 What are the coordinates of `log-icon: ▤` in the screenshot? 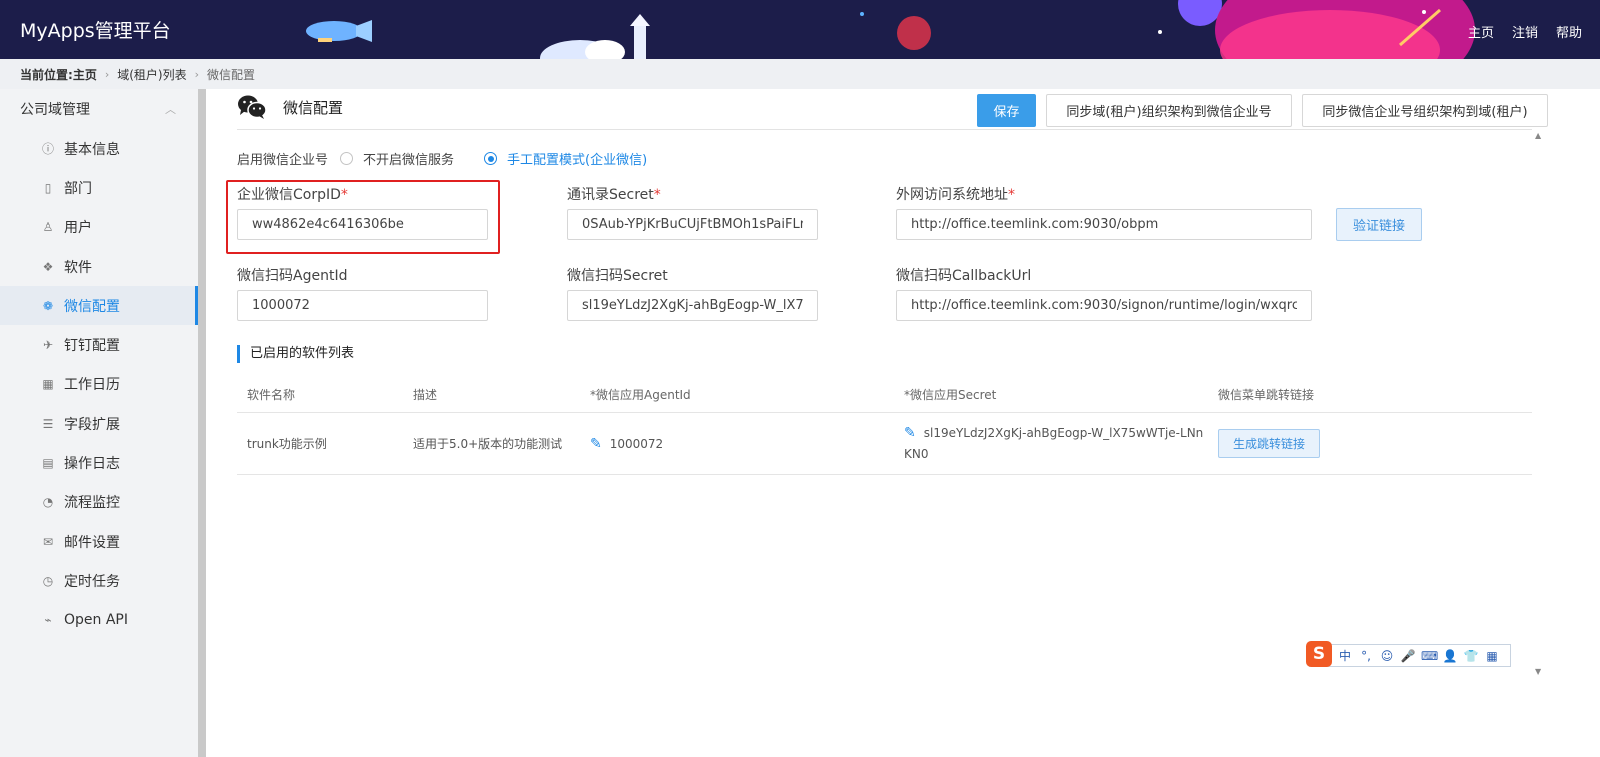 It's located at (48, 463).